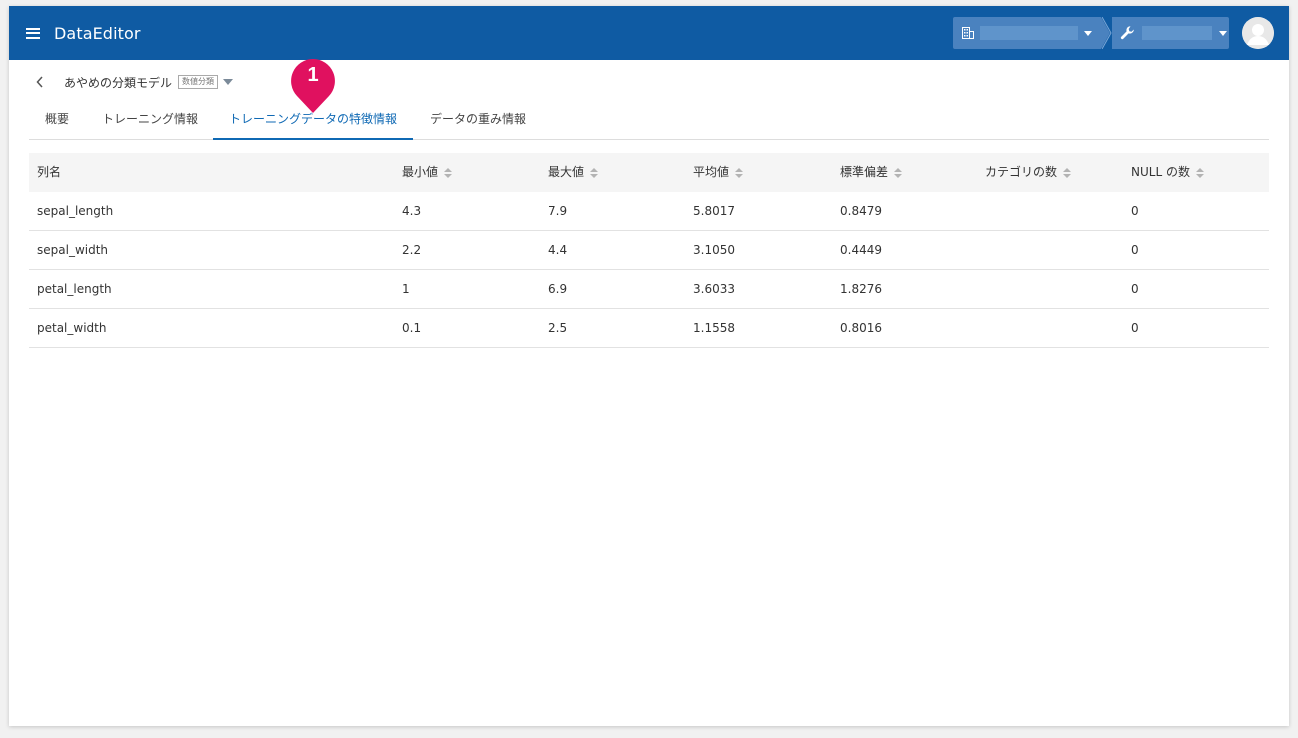 This screenshot has height=738, width=1298. What do you see at coordinates (864, 172) in the screenshot?
I see `column-label: 標準偏差` at bounding box center [864, 172].